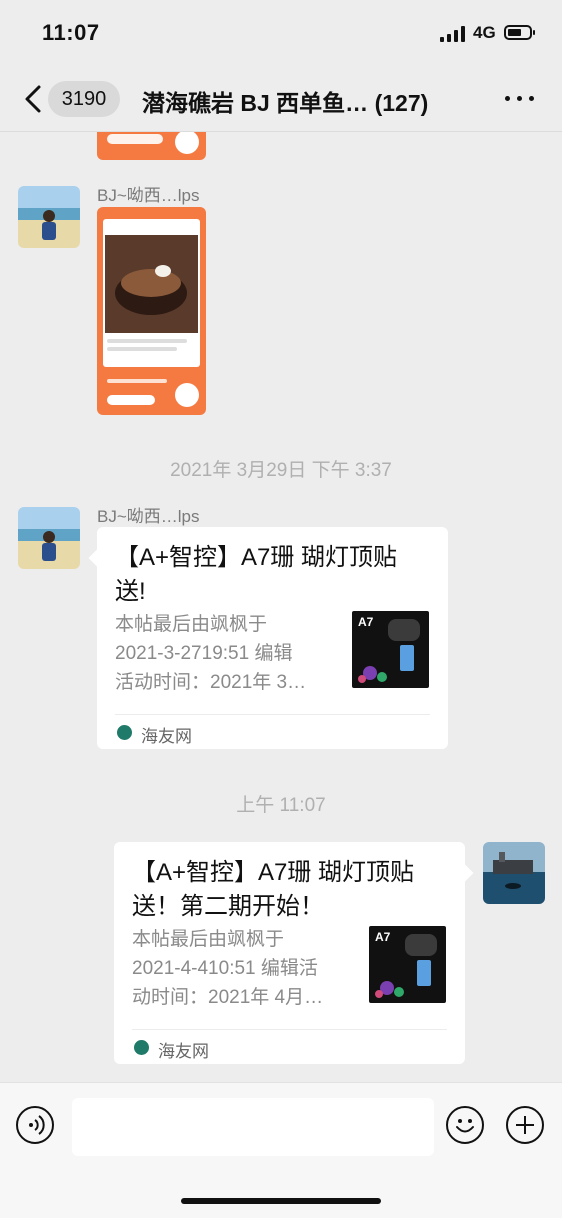  Describe the element at coordinates (520, 99) in the screenshot. I see `more-icon` at that location.